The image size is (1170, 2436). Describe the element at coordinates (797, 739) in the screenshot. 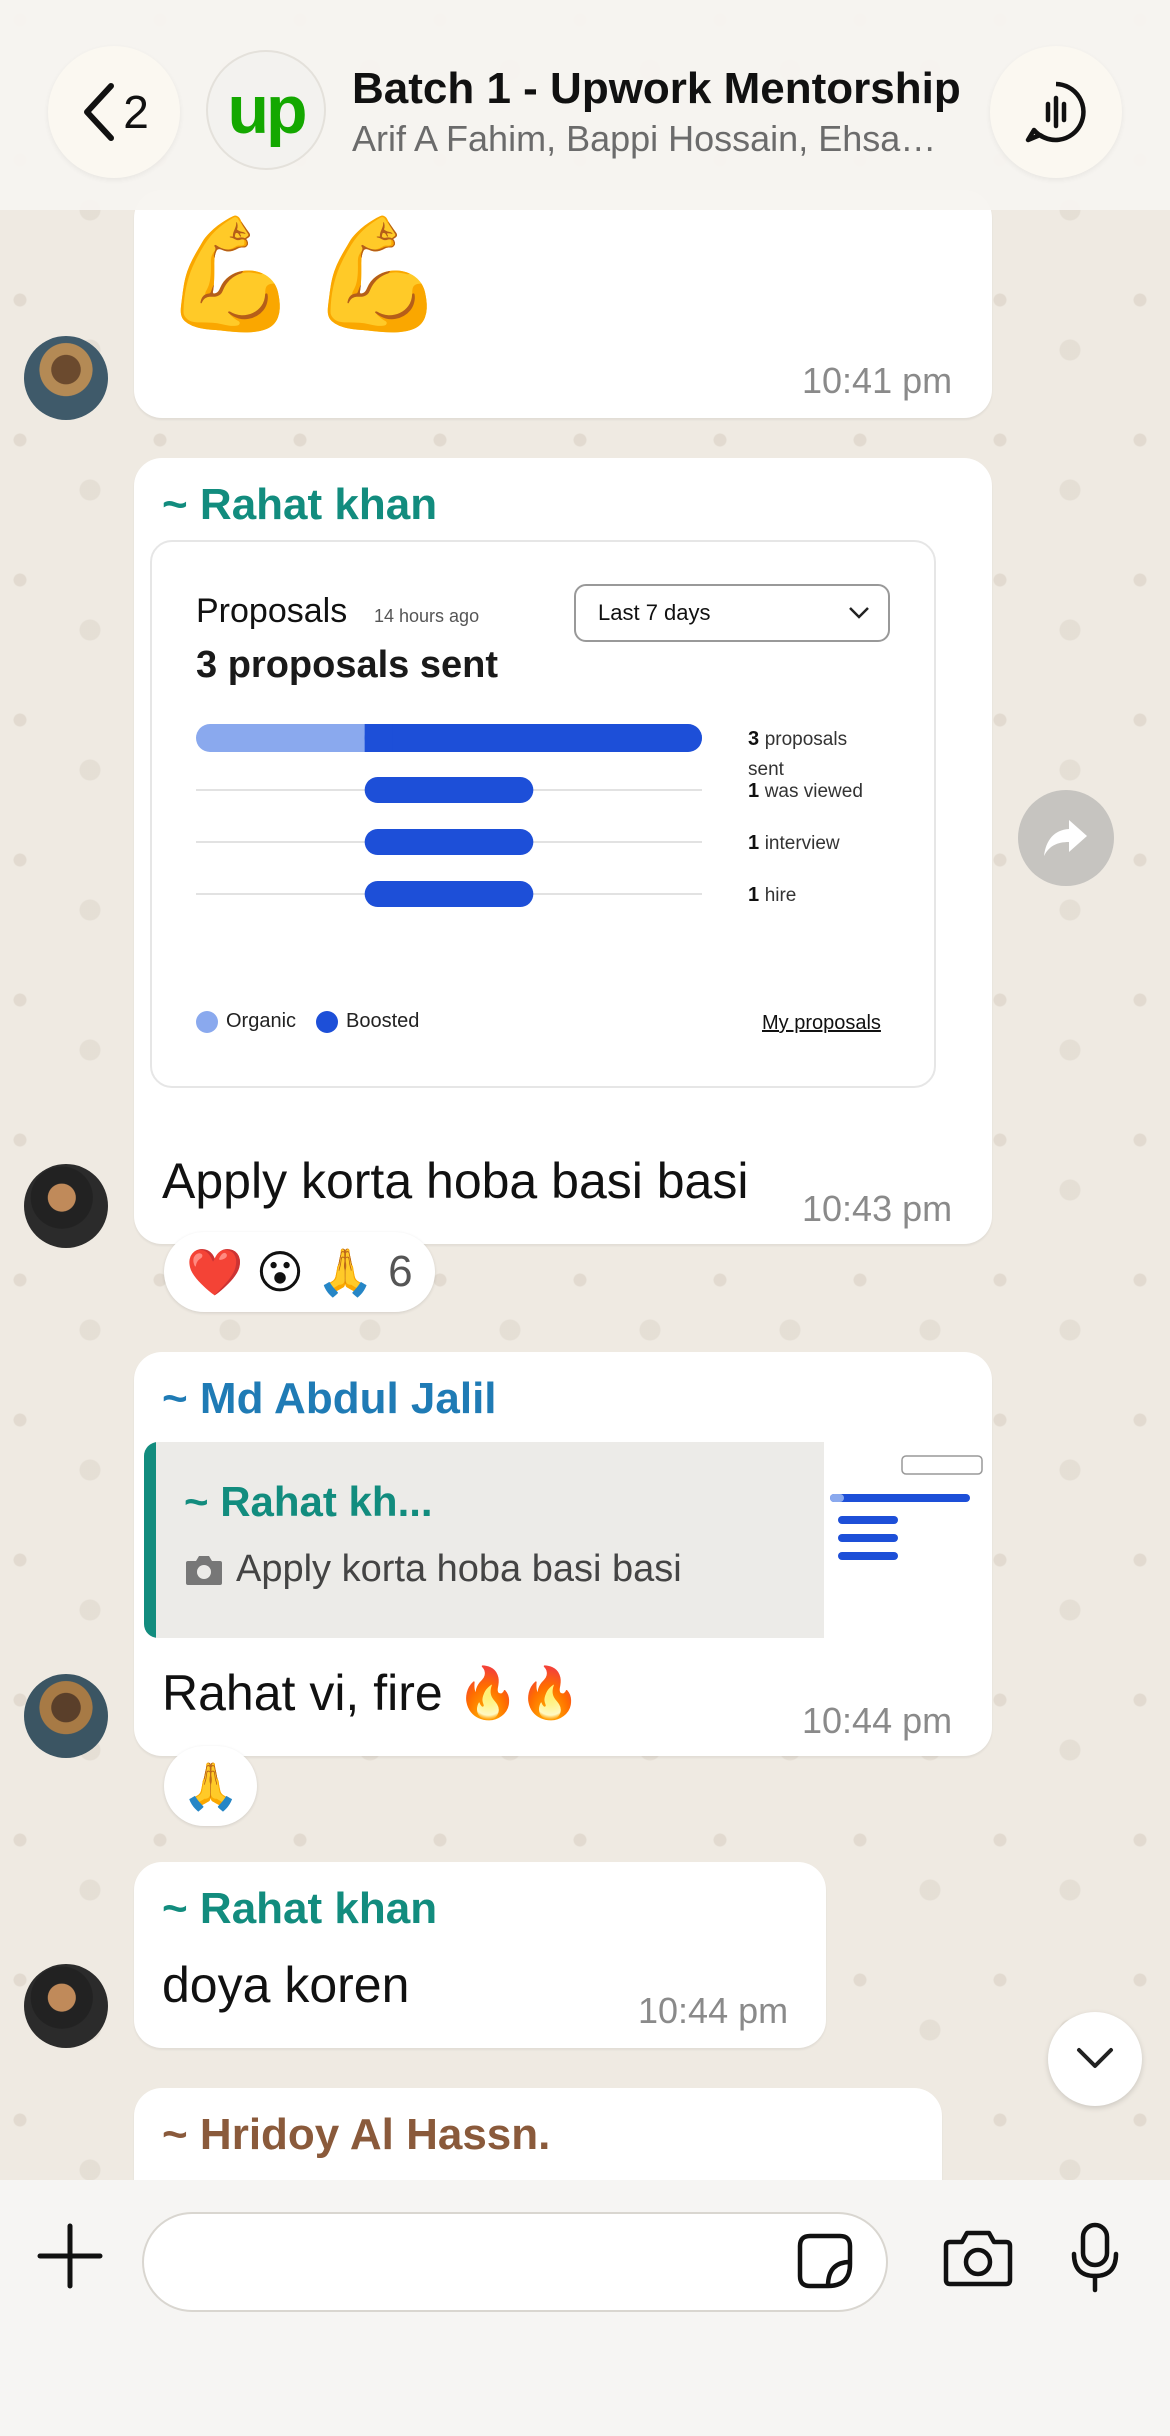

I see `row-label-0: 3 proposals` at that location.